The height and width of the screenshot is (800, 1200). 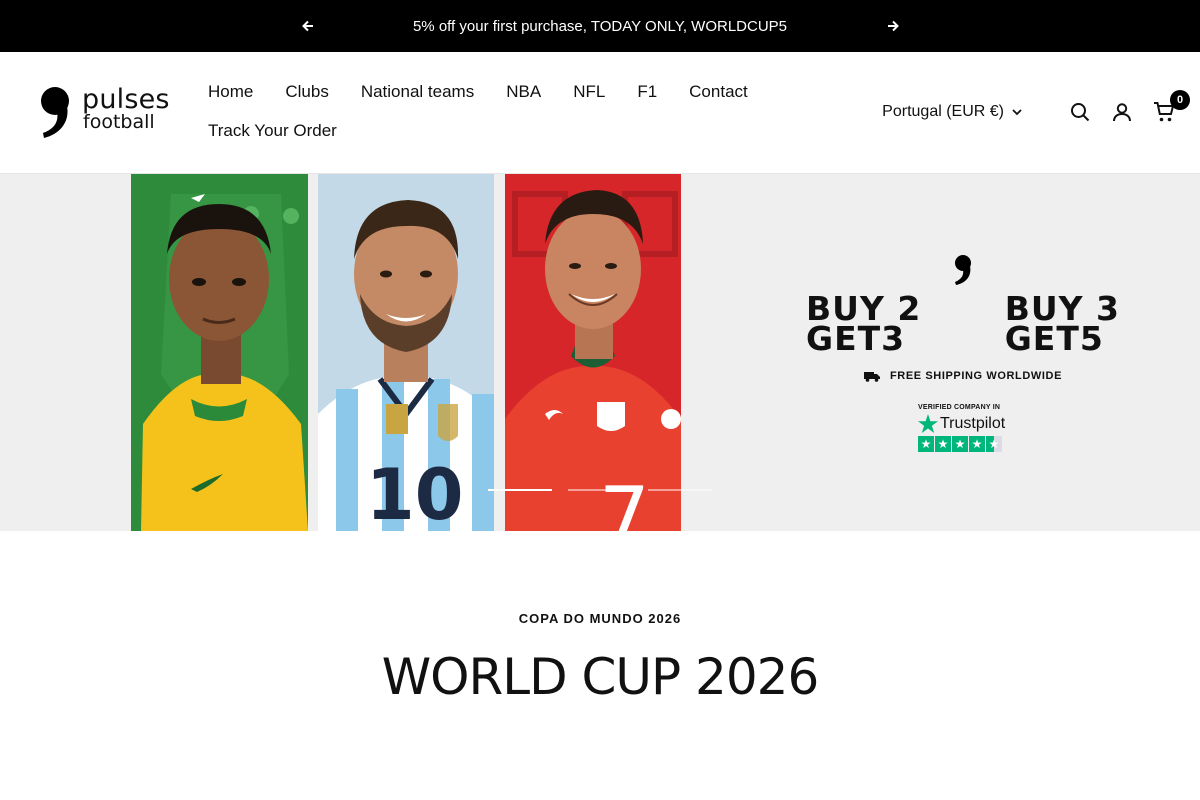 What do you see at coordinates (230, 92) in the screenshot?
I see `nav-home: Home` at bounding box center [230, 92].